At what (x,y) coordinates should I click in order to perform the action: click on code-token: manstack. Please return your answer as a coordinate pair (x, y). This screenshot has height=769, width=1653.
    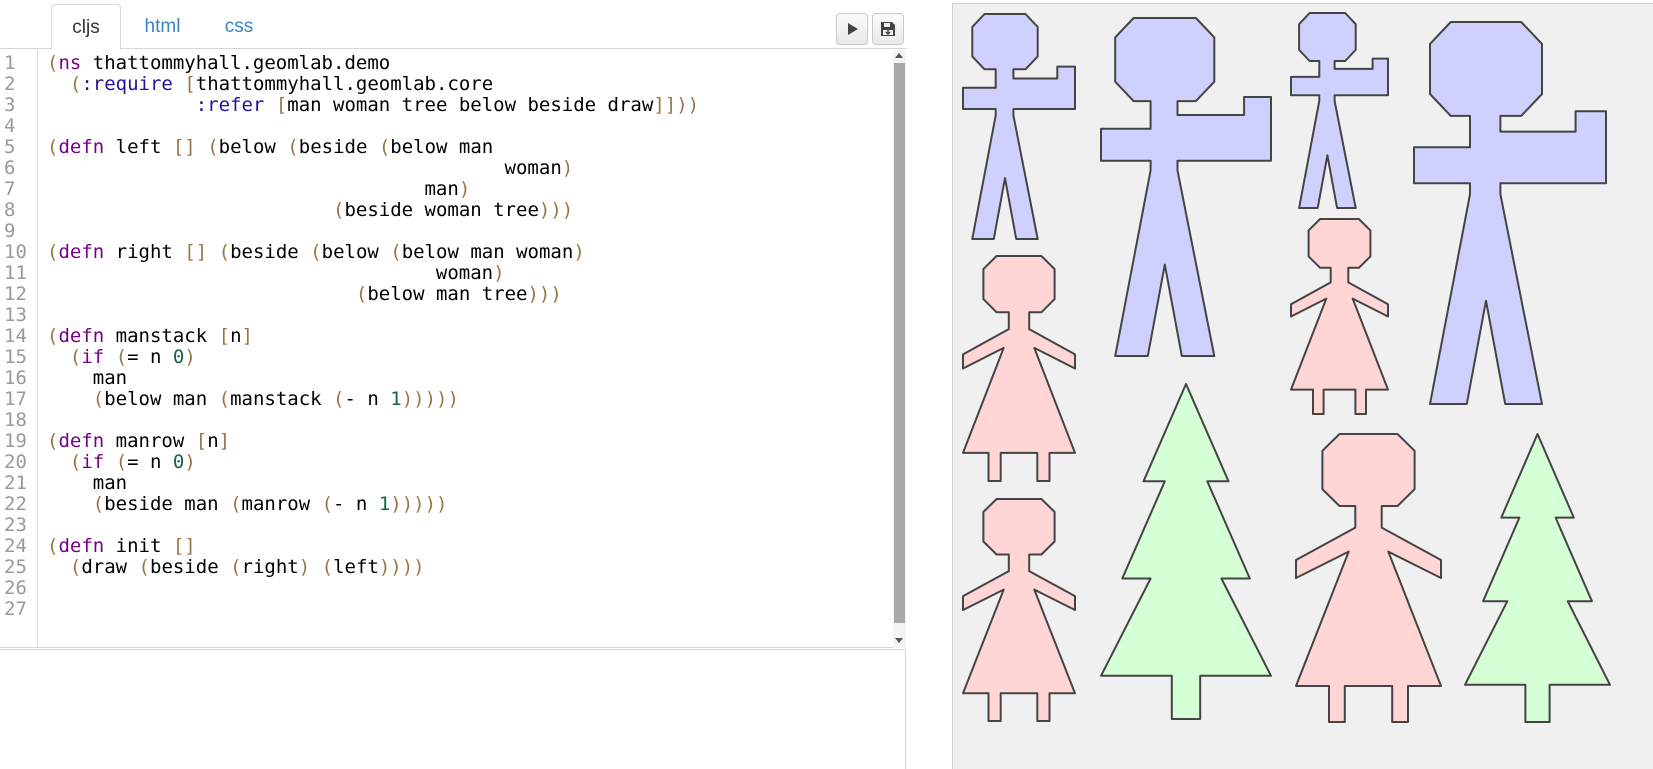
    Looking at the image, I should click on (282, 399).